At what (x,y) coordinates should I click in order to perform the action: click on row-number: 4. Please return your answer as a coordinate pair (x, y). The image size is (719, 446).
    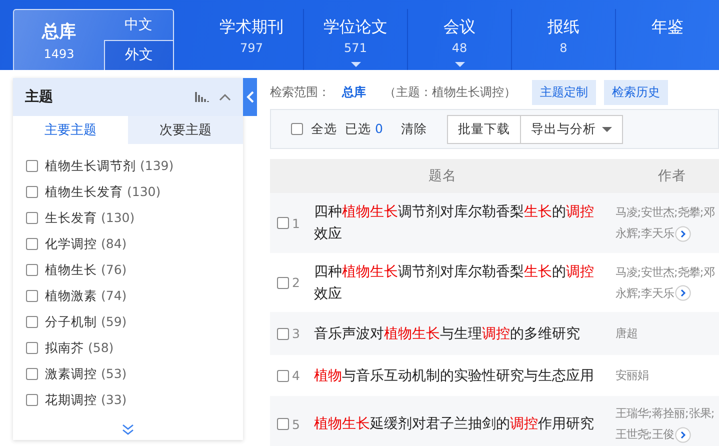
    Looking at the image, I should click on (296, 375).